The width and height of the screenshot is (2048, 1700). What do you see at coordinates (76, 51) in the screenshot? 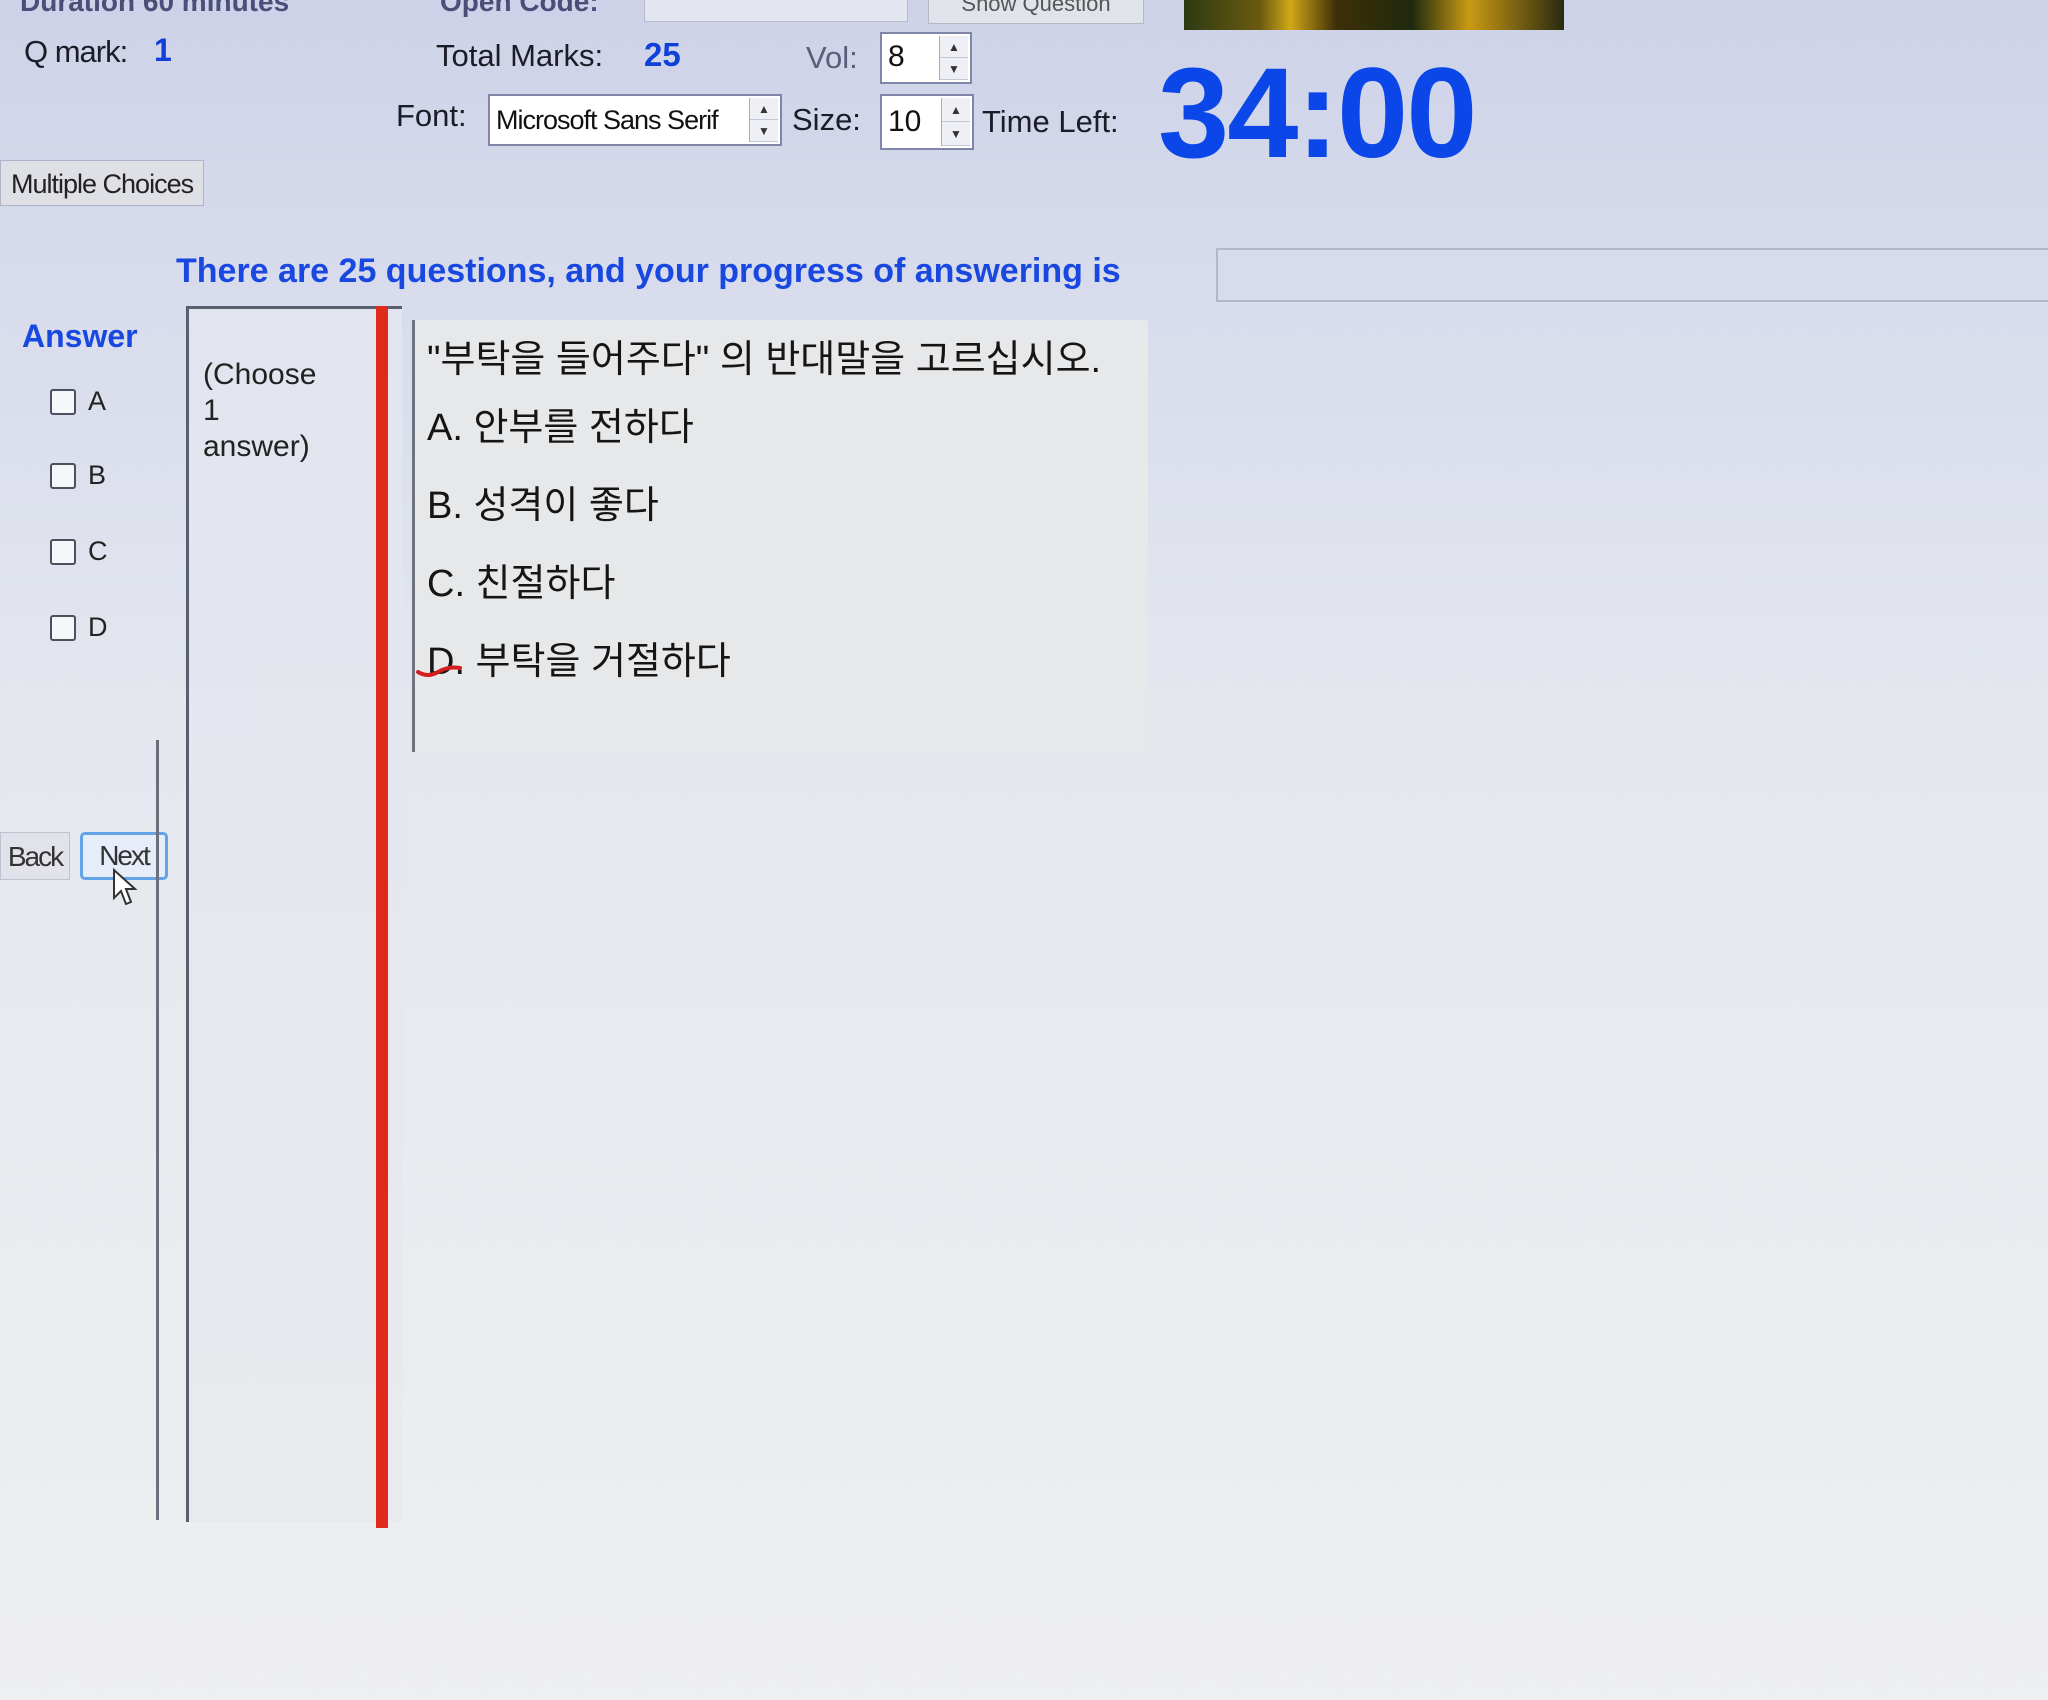
I see `q-mark-label: Q mark:` at bounding box center [76, 51].